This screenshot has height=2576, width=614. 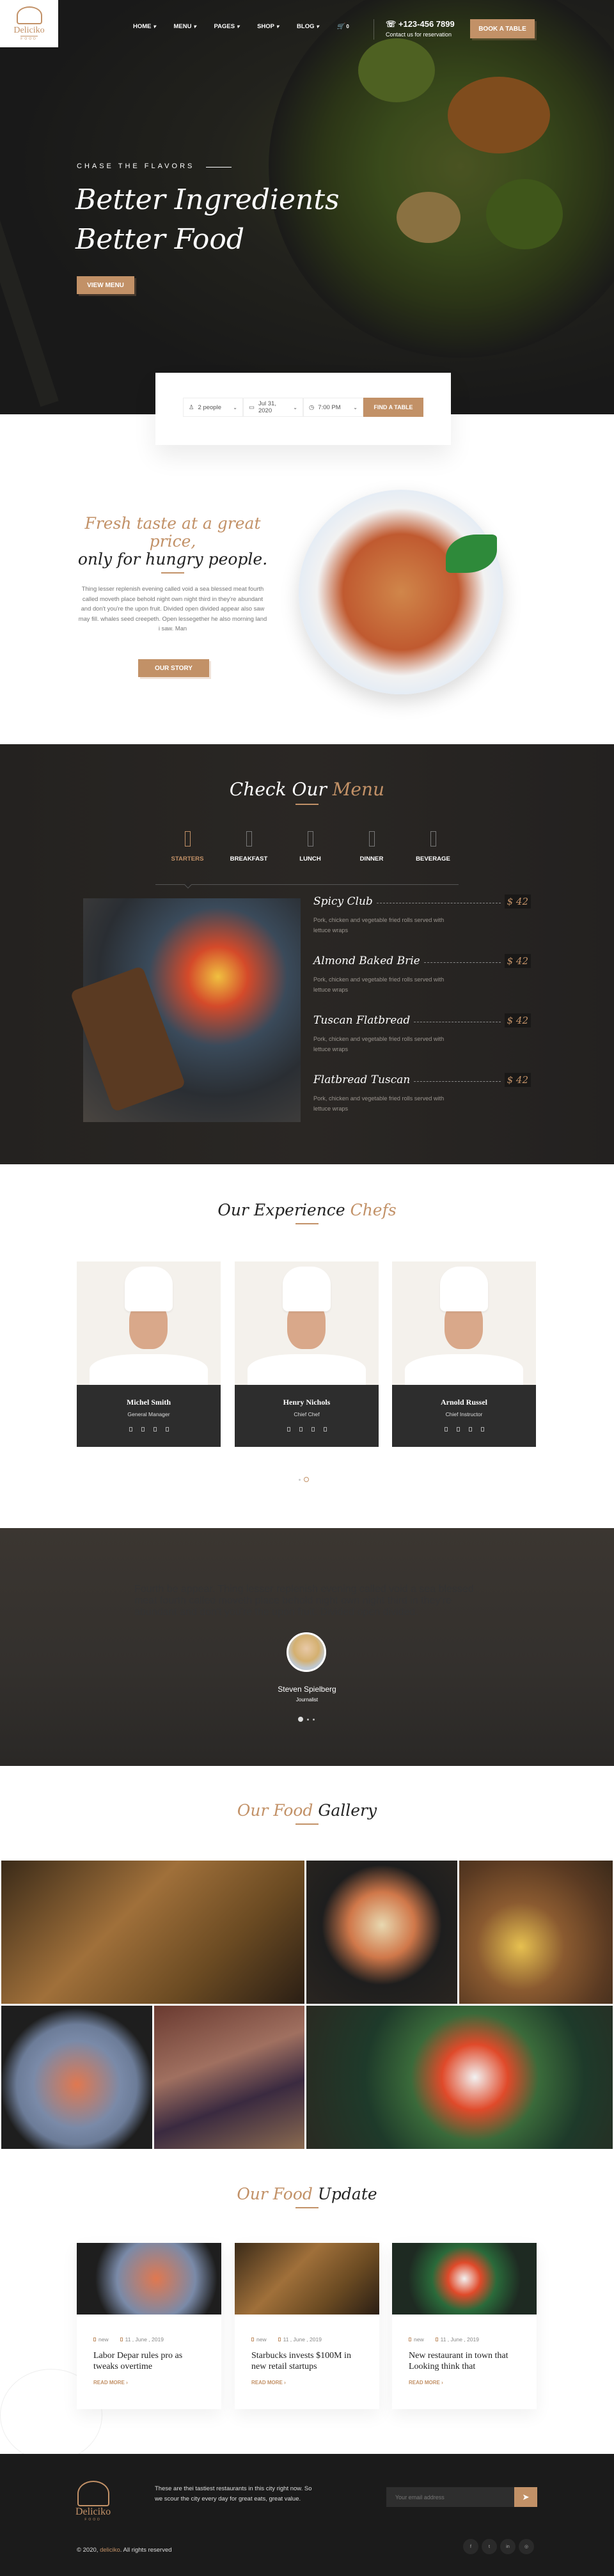 What do you see at coordinates (207, 219) in the screenshot?
I see `hero-title: Better Ingredients Better Food` at bounding box center [207, 219].